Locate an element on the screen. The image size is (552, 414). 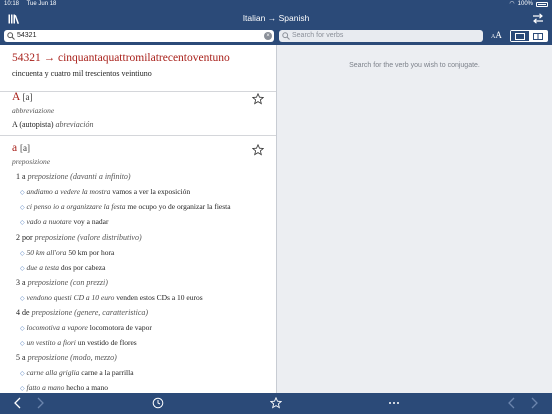
sense-number: 1 a is located at coordinates (21, 176).